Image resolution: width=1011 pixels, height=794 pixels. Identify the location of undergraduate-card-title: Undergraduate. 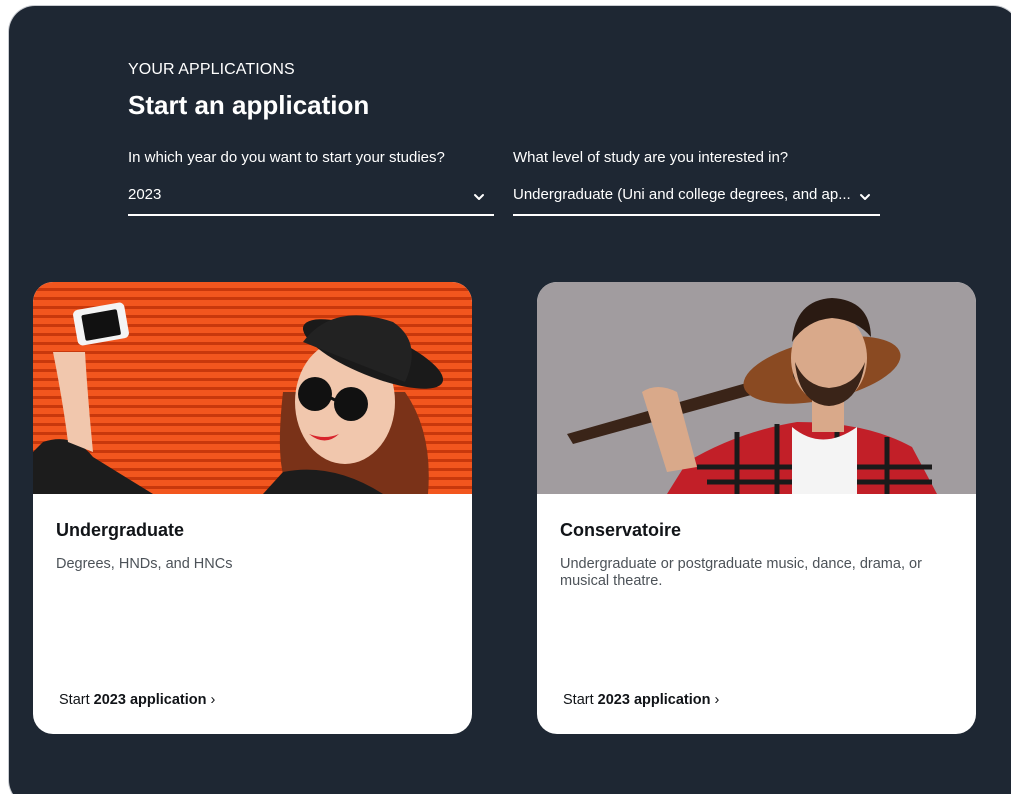
(120, 530).